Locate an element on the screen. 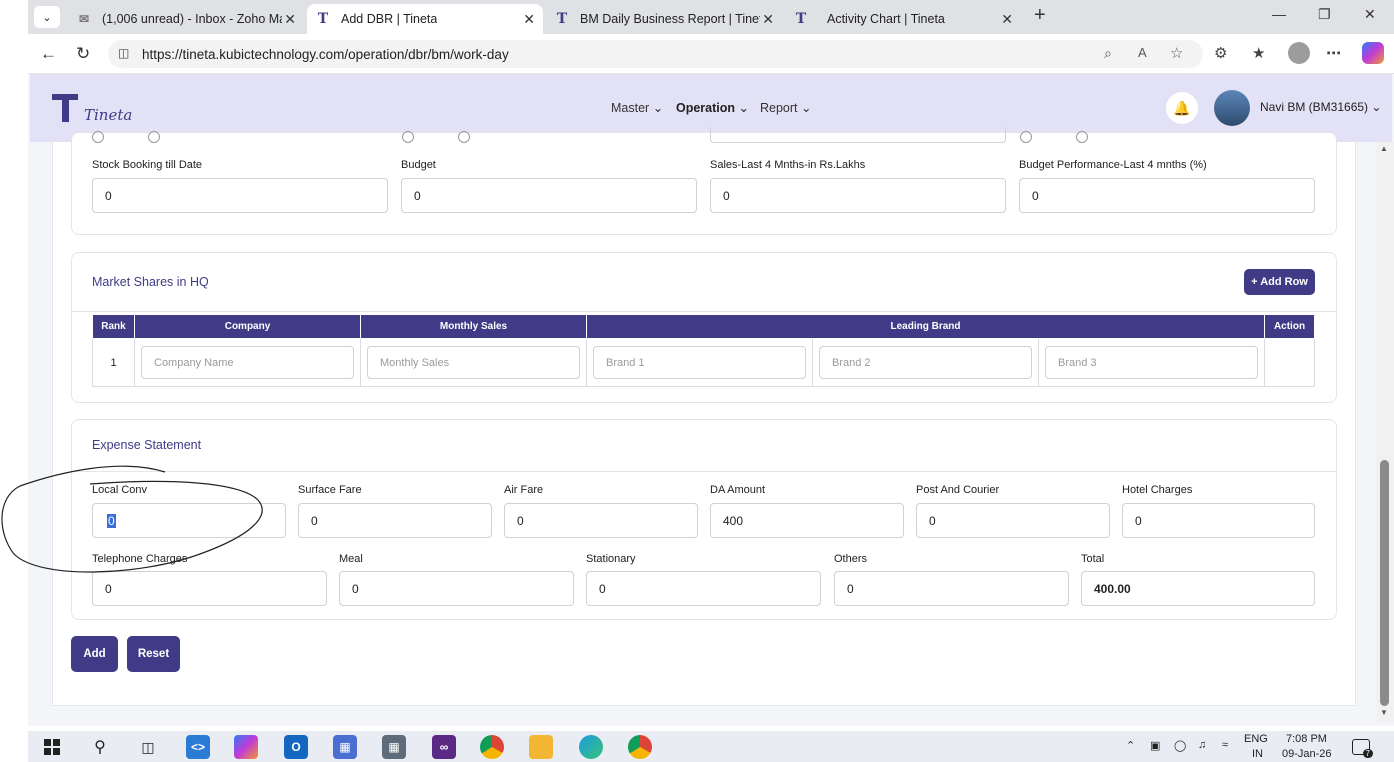 This screenshot has width=1394, height=762. volume-icon: ♫ is located at coordinates (1202, 745).